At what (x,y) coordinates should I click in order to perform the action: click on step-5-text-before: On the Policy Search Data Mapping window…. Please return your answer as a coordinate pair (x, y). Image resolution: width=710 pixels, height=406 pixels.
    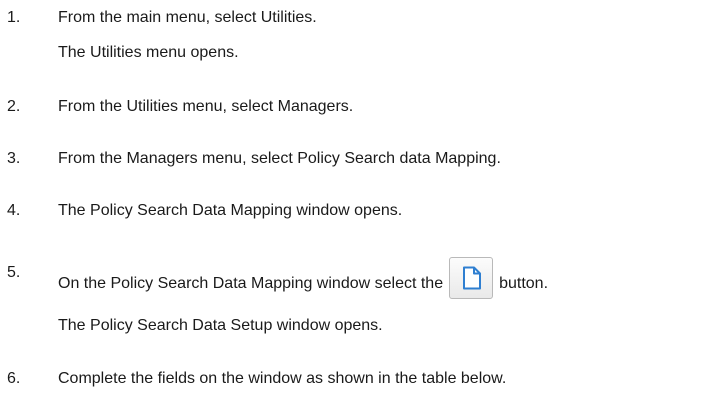
    Looking at the image, I should click on (251, 284).